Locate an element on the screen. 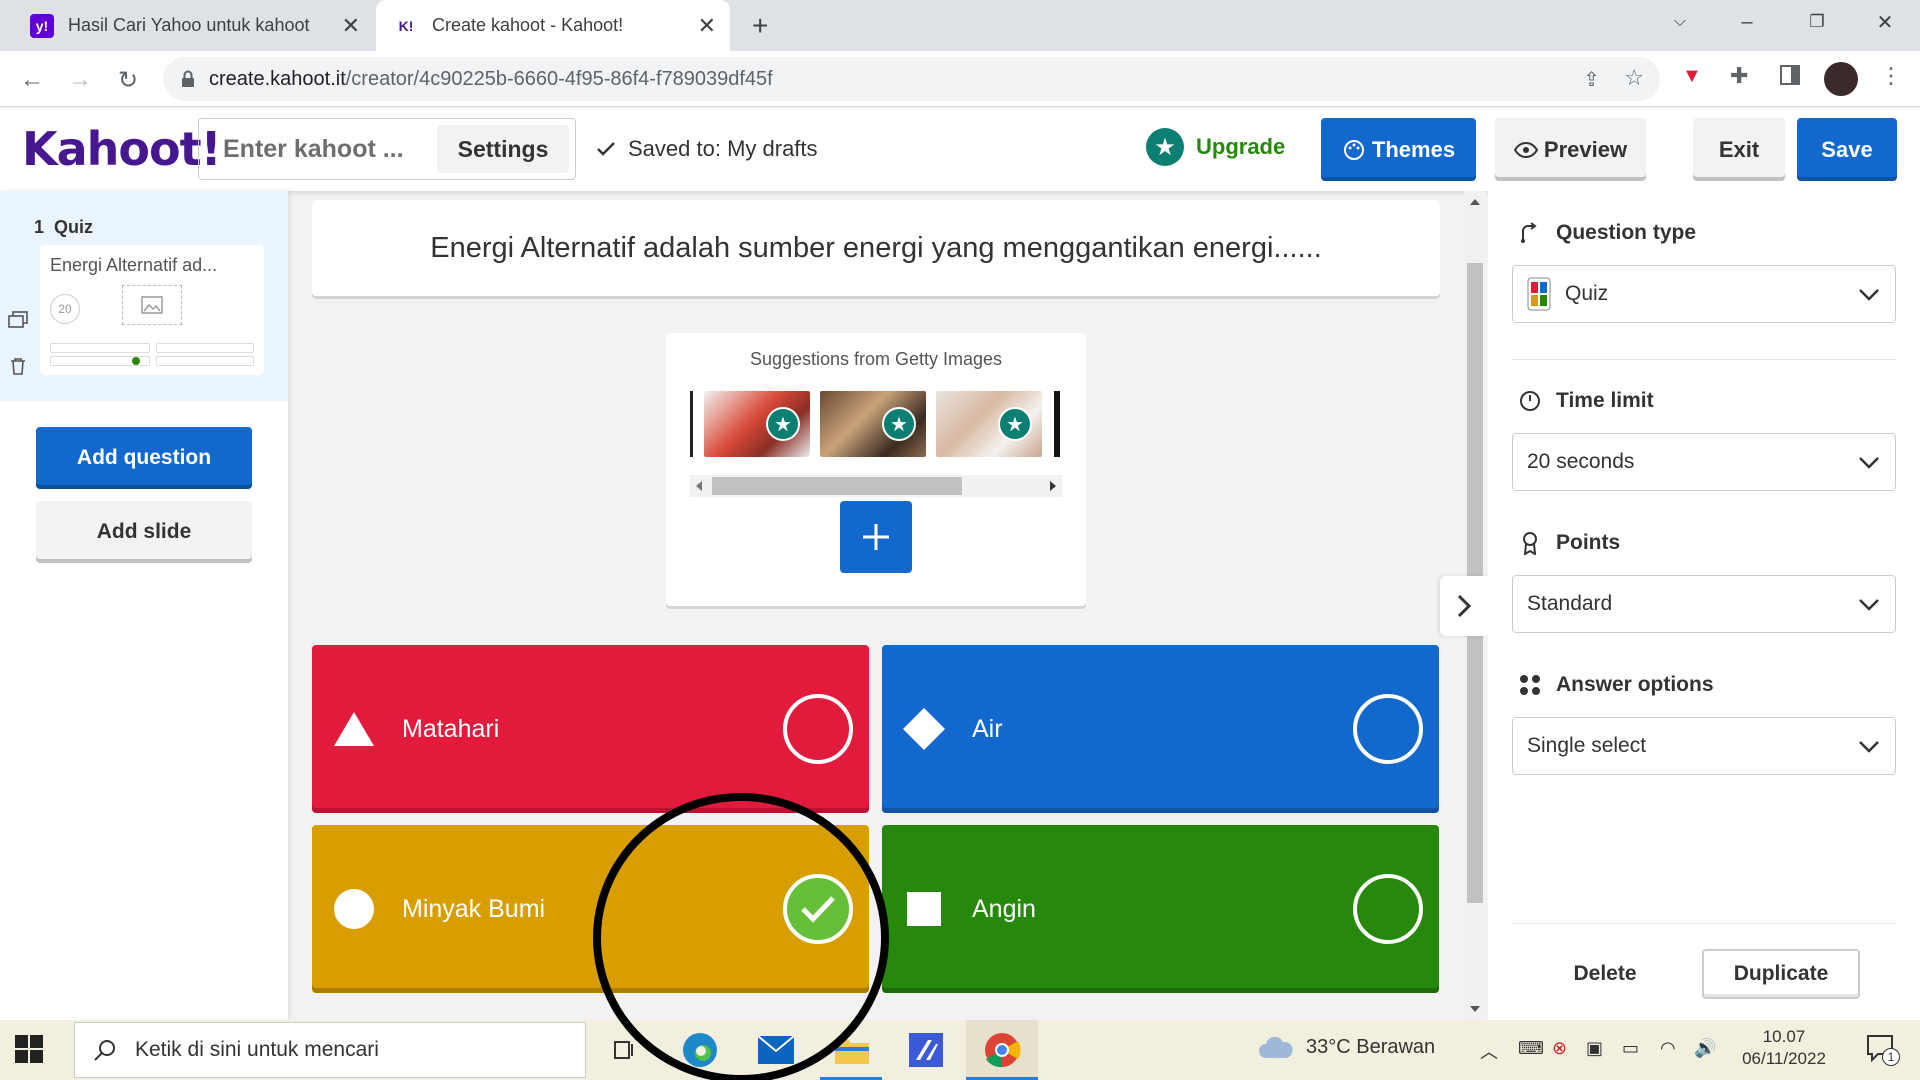 The image size is (1920, 1080). minimize-icon: – is located at coordinates (1747, 22).